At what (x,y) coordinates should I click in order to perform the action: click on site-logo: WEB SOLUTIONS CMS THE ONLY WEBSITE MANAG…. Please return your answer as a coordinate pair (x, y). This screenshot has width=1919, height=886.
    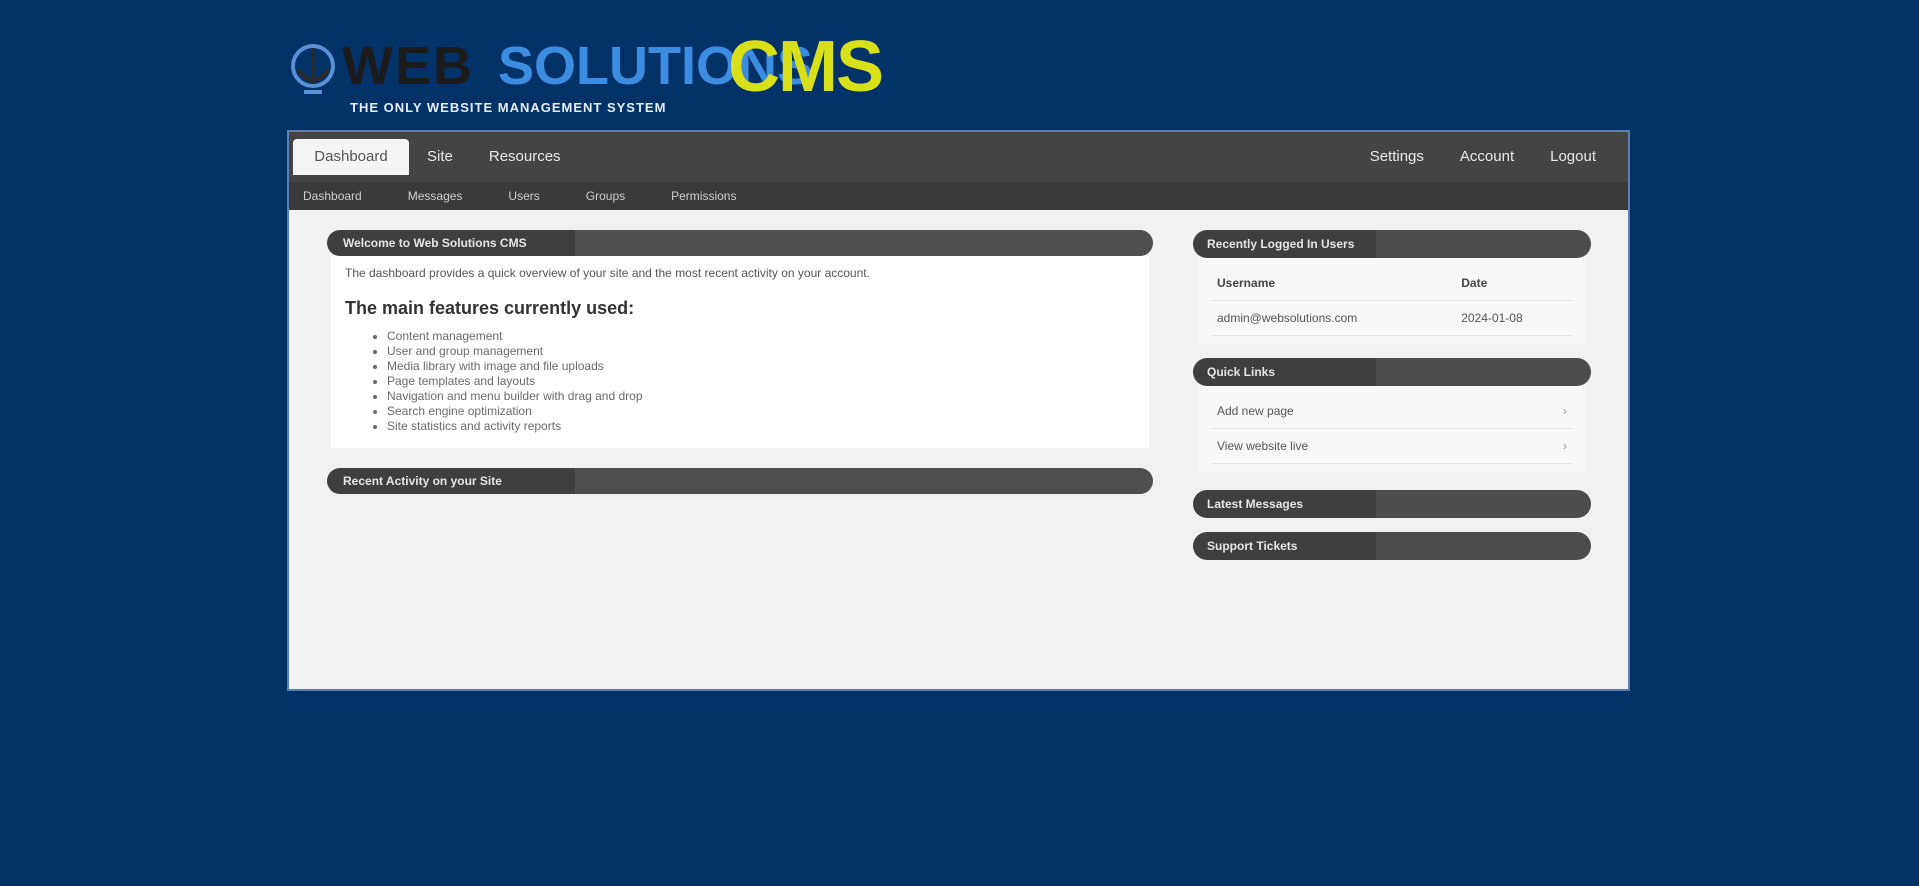
    Looking at the image, I should click on (587, 72).